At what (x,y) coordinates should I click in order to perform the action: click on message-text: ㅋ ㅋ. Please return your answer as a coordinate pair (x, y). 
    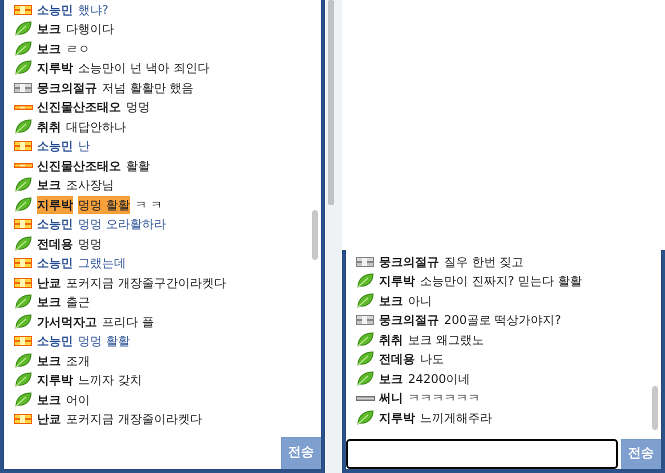
    Looking at the image, I should click on (148, 205).